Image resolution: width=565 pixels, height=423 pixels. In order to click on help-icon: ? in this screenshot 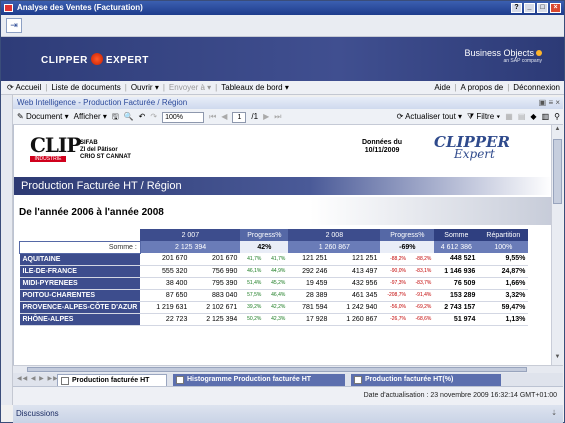, I will do `click(516, 8)`.